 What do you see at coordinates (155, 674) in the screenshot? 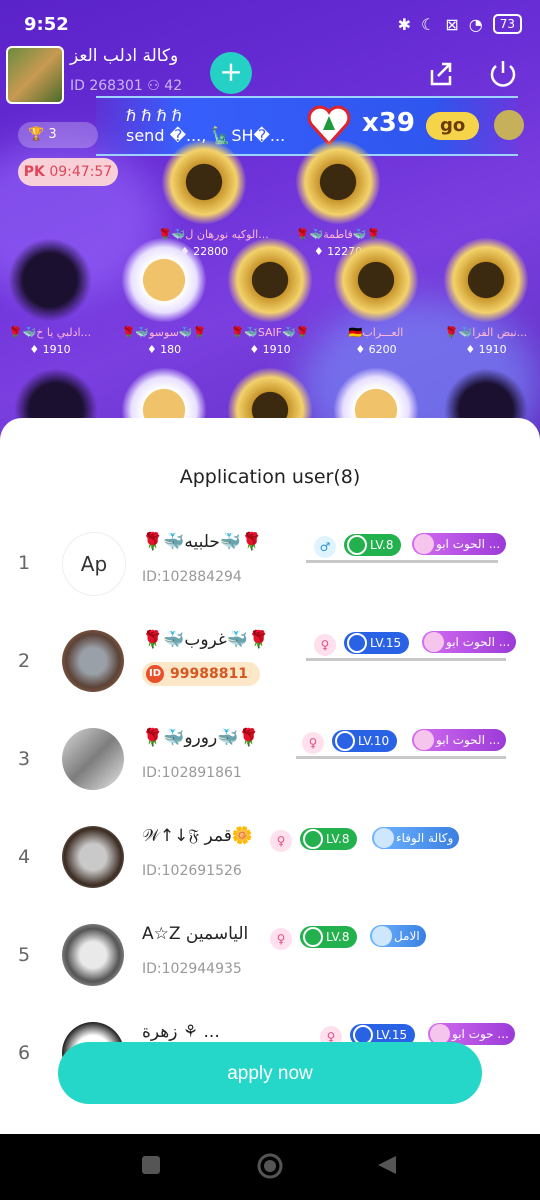
I see `vip-id-icon: ID` at bounding box center [155, 674].